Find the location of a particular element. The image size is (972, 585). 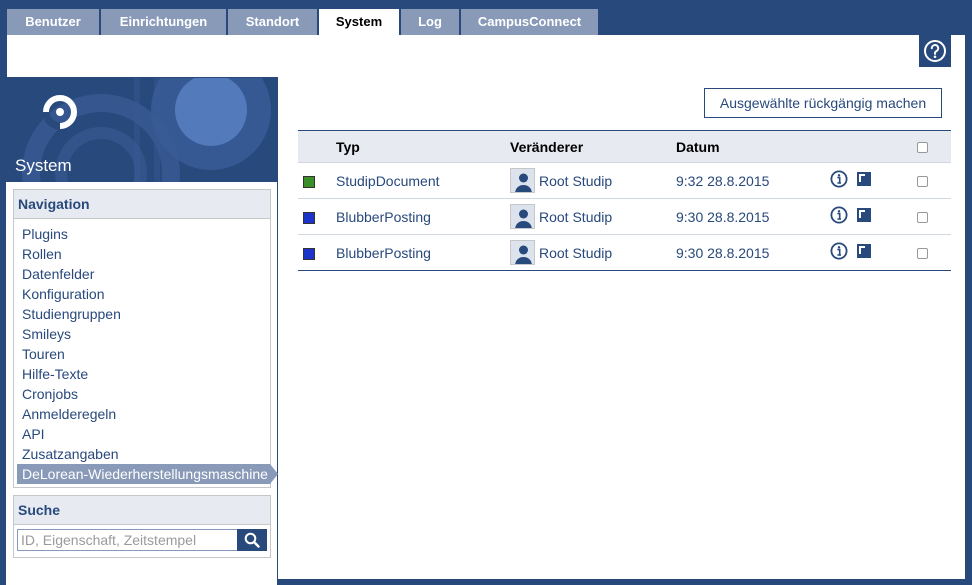

select-all-checkbox is located at coordinates (922, 148).